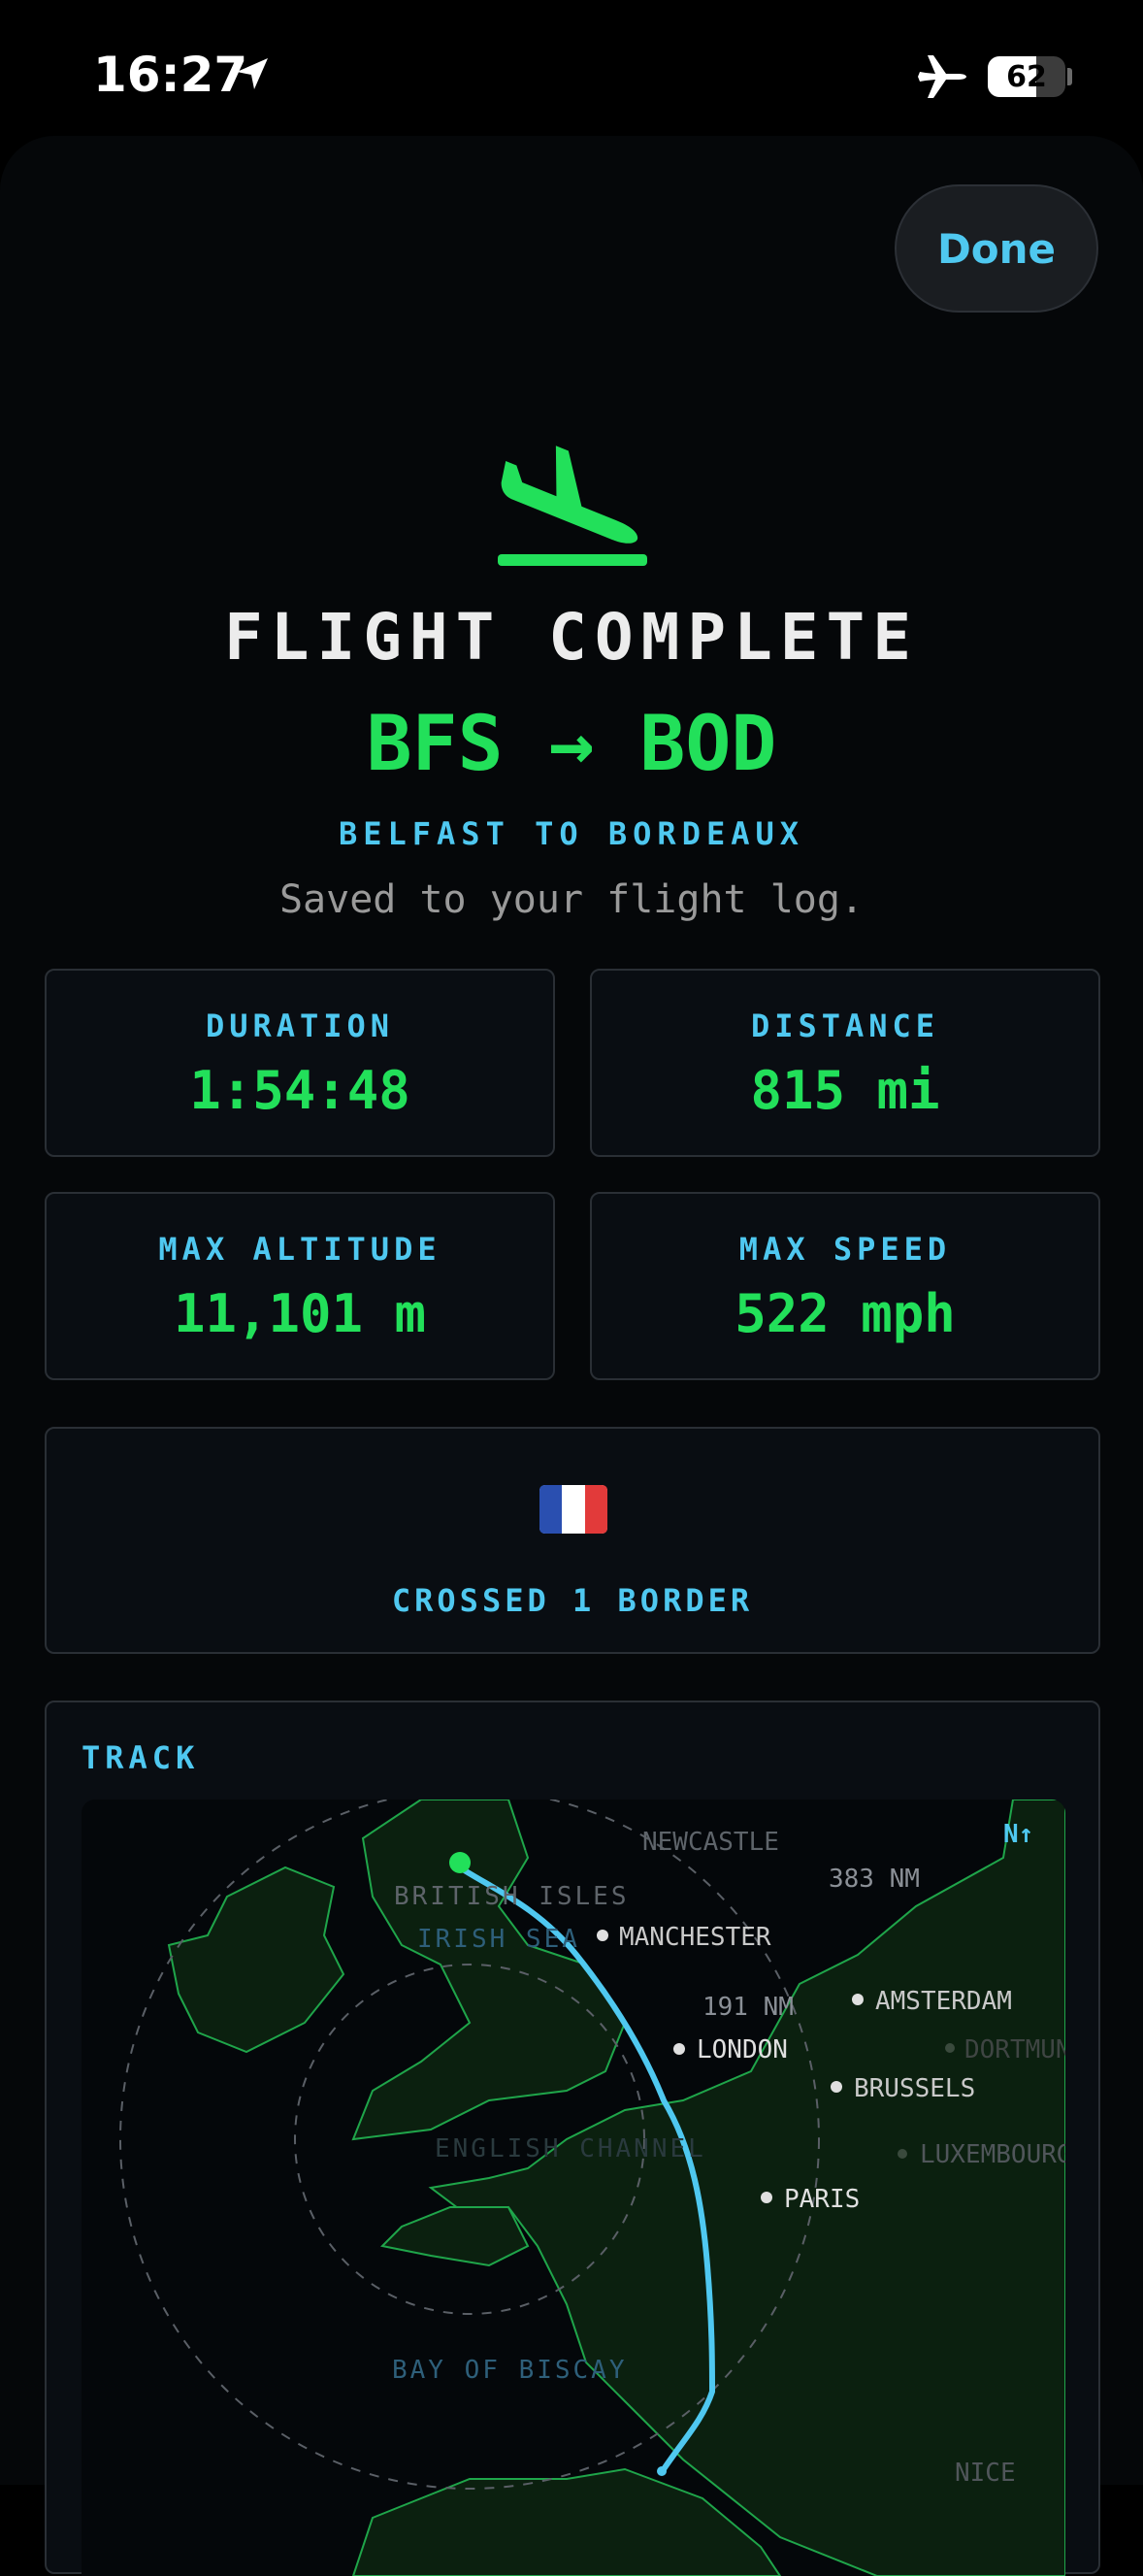 This screenshot has width=1143, height=2576. I want to click on battery-icon: 62, so click(1026, 76).